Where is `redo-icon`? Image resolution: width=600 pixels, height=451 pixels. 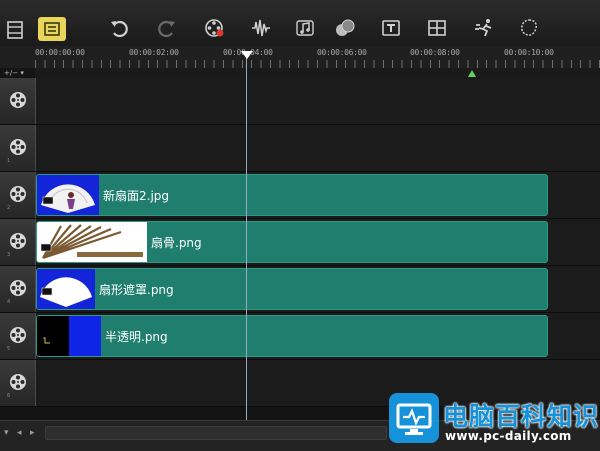
redo-icon is located at coordinates (167, 28).